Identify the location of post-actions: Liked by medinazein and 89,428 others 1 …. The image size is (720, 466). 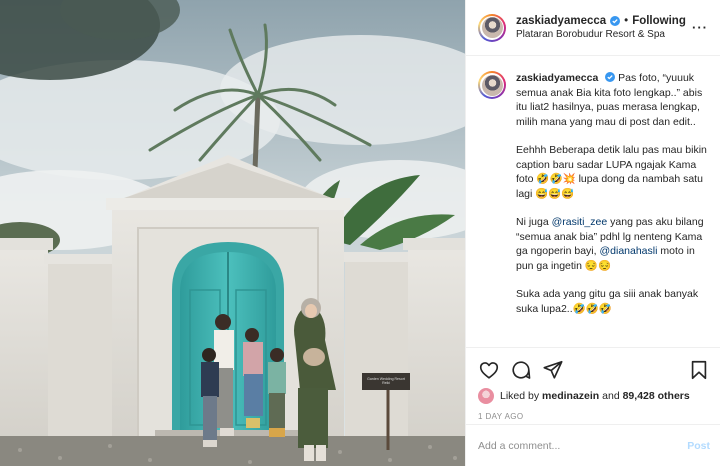
(593, 384).